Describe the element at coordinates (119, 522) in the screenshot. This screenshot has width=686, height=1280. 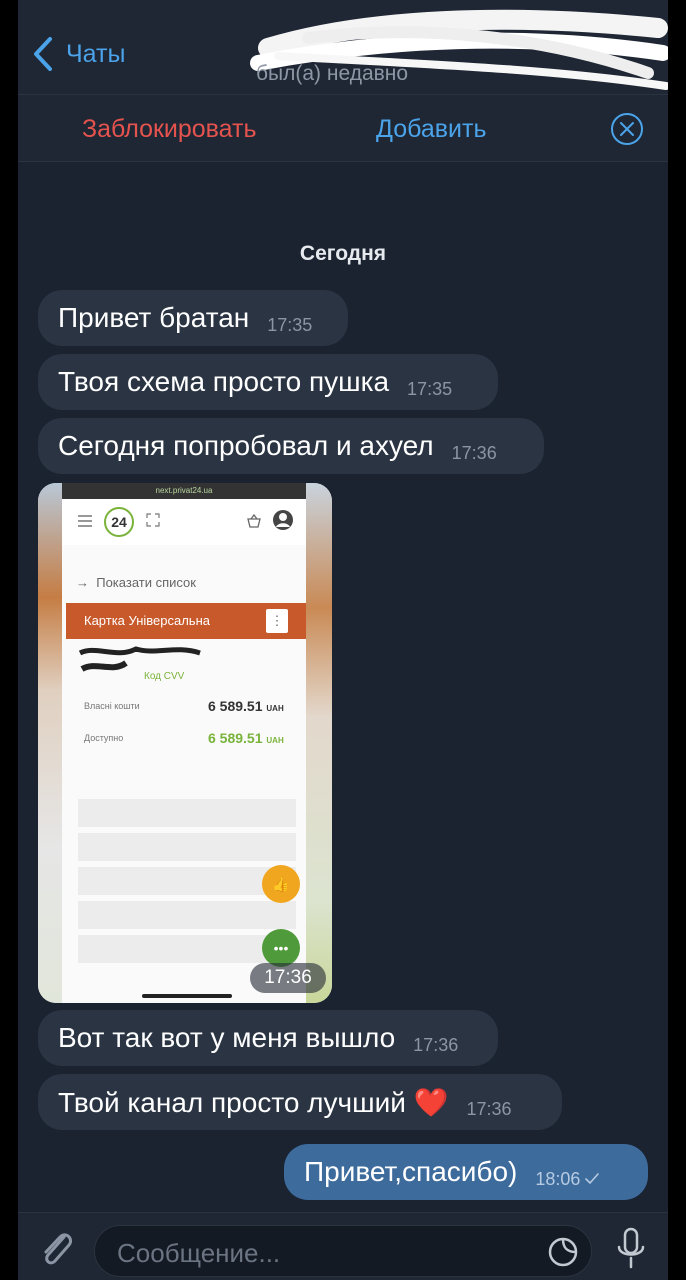
I see `privat24-logo: 24` at that location.